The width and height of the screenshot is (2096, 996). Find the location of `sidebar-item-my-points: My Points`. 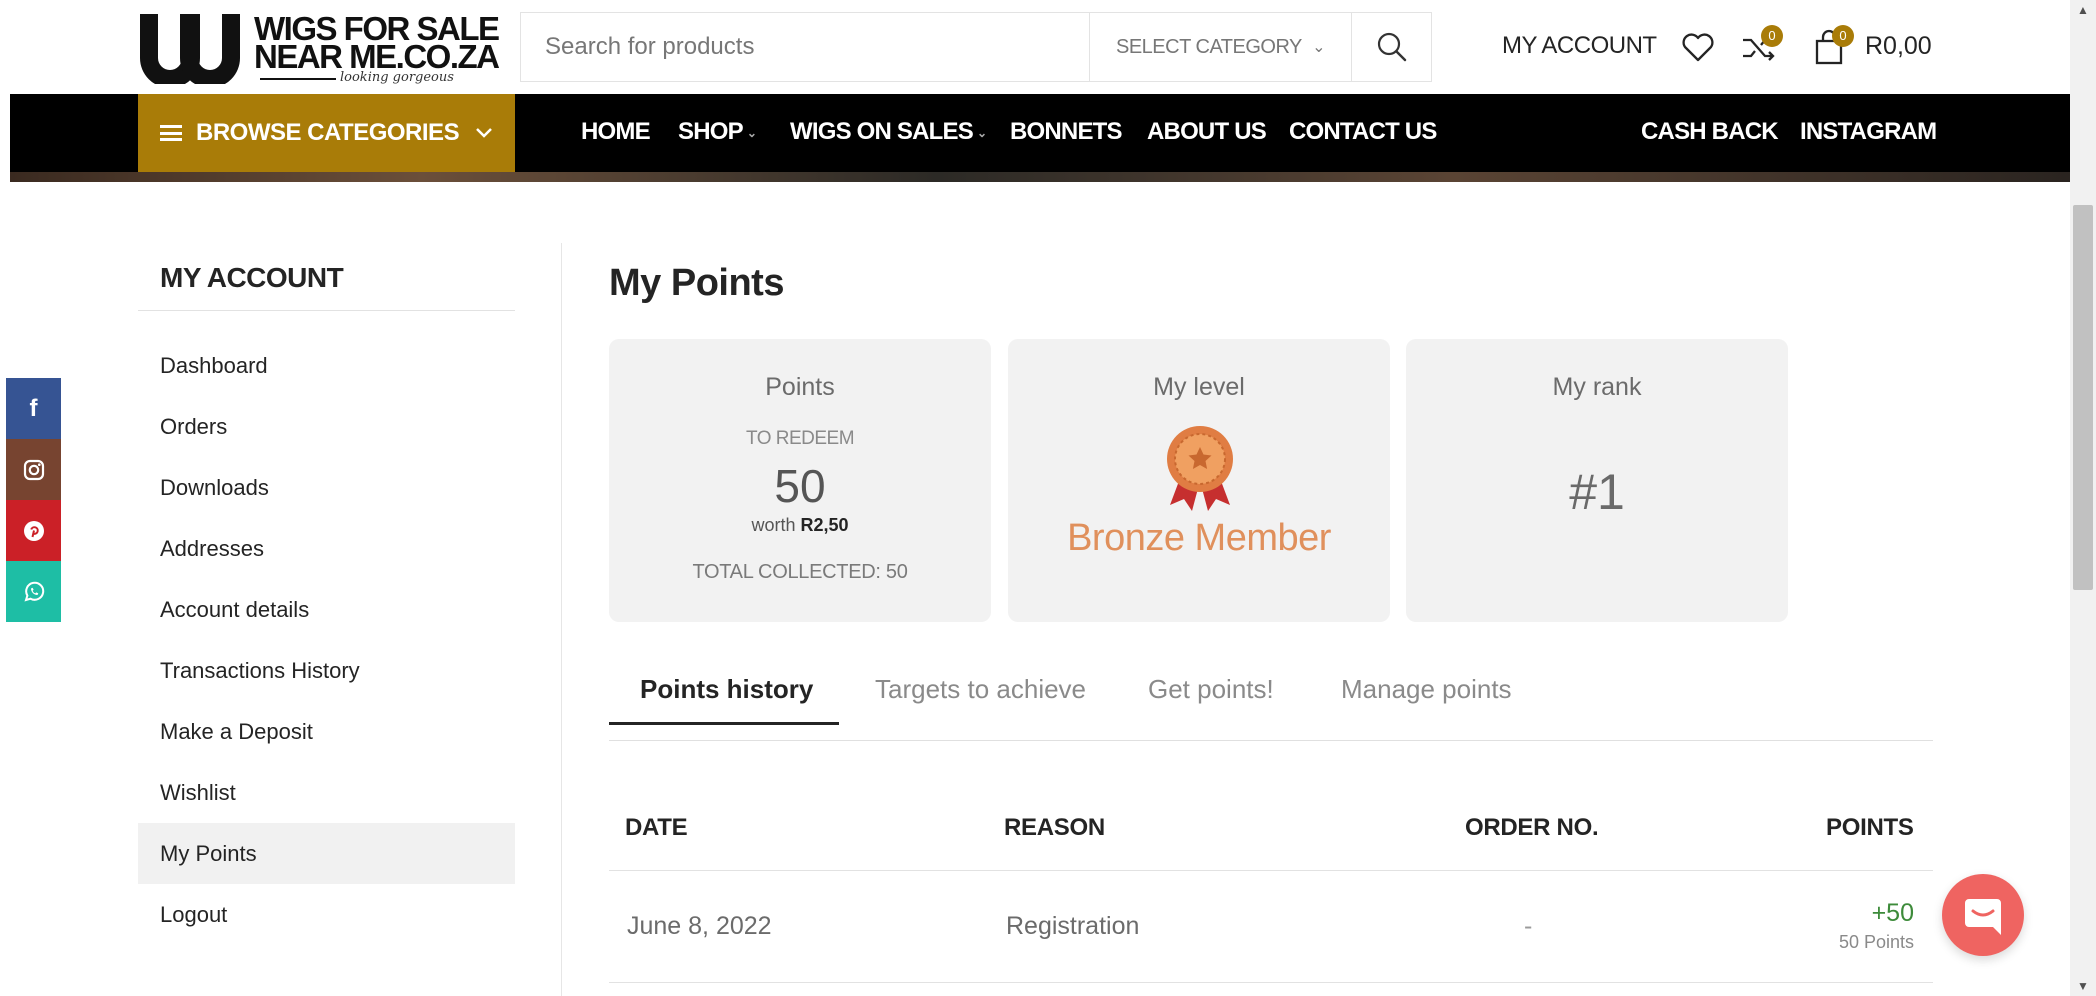

sidebar-item-my-points: My Points is located at coordinates (326, 853).